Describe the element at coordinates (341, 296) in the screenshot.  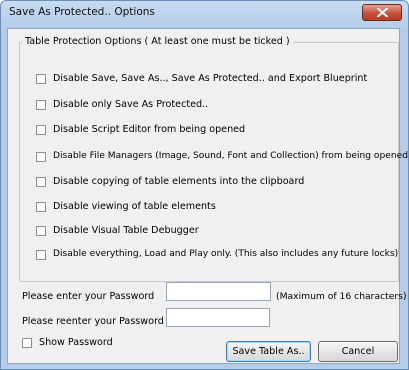
I see `password-max-hint: (Maximum of 16 characters)` at that location.